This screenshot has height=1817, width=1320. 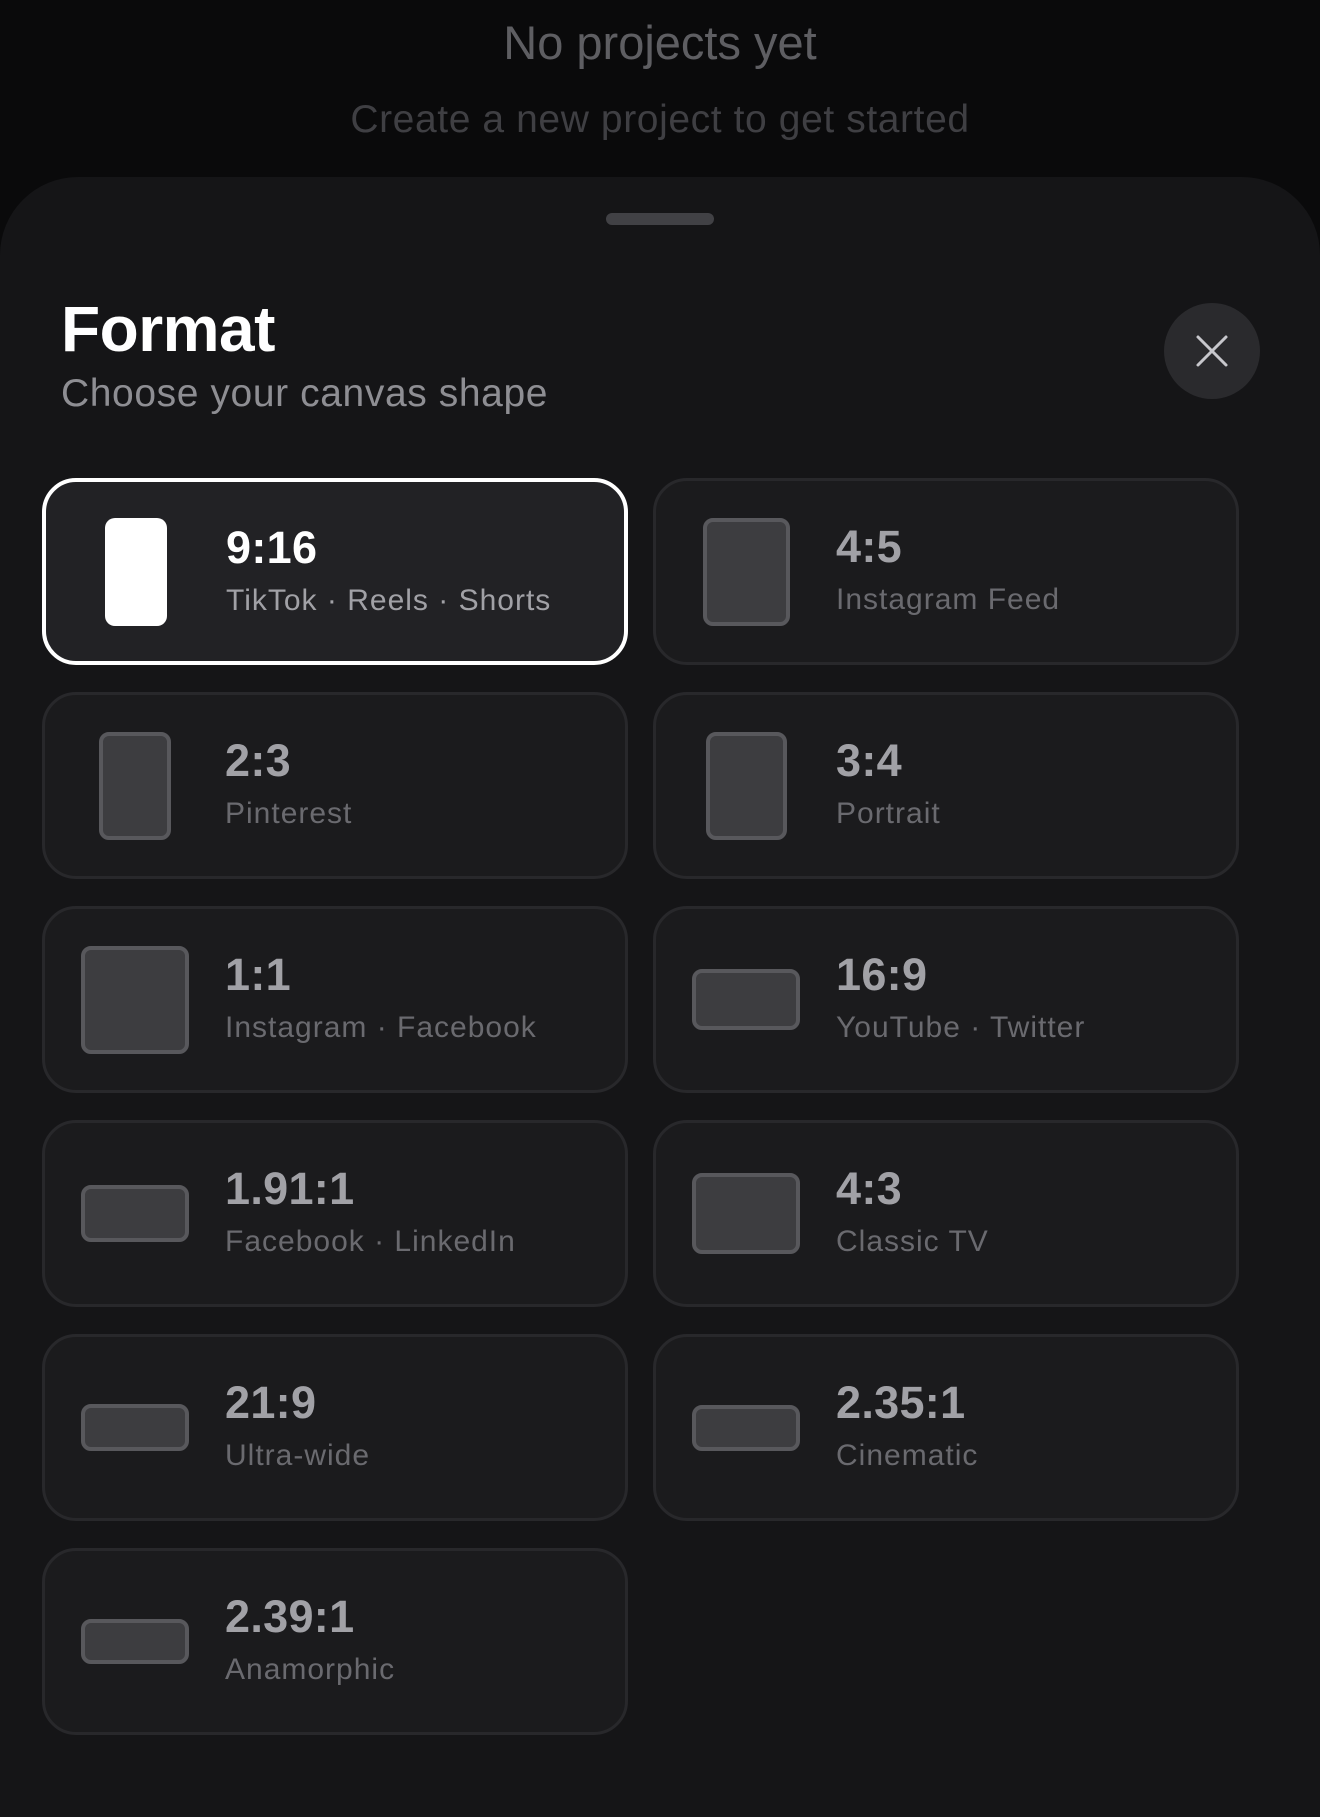 I want to click on format-platforms: Portrait, so click(x=888, y=813).